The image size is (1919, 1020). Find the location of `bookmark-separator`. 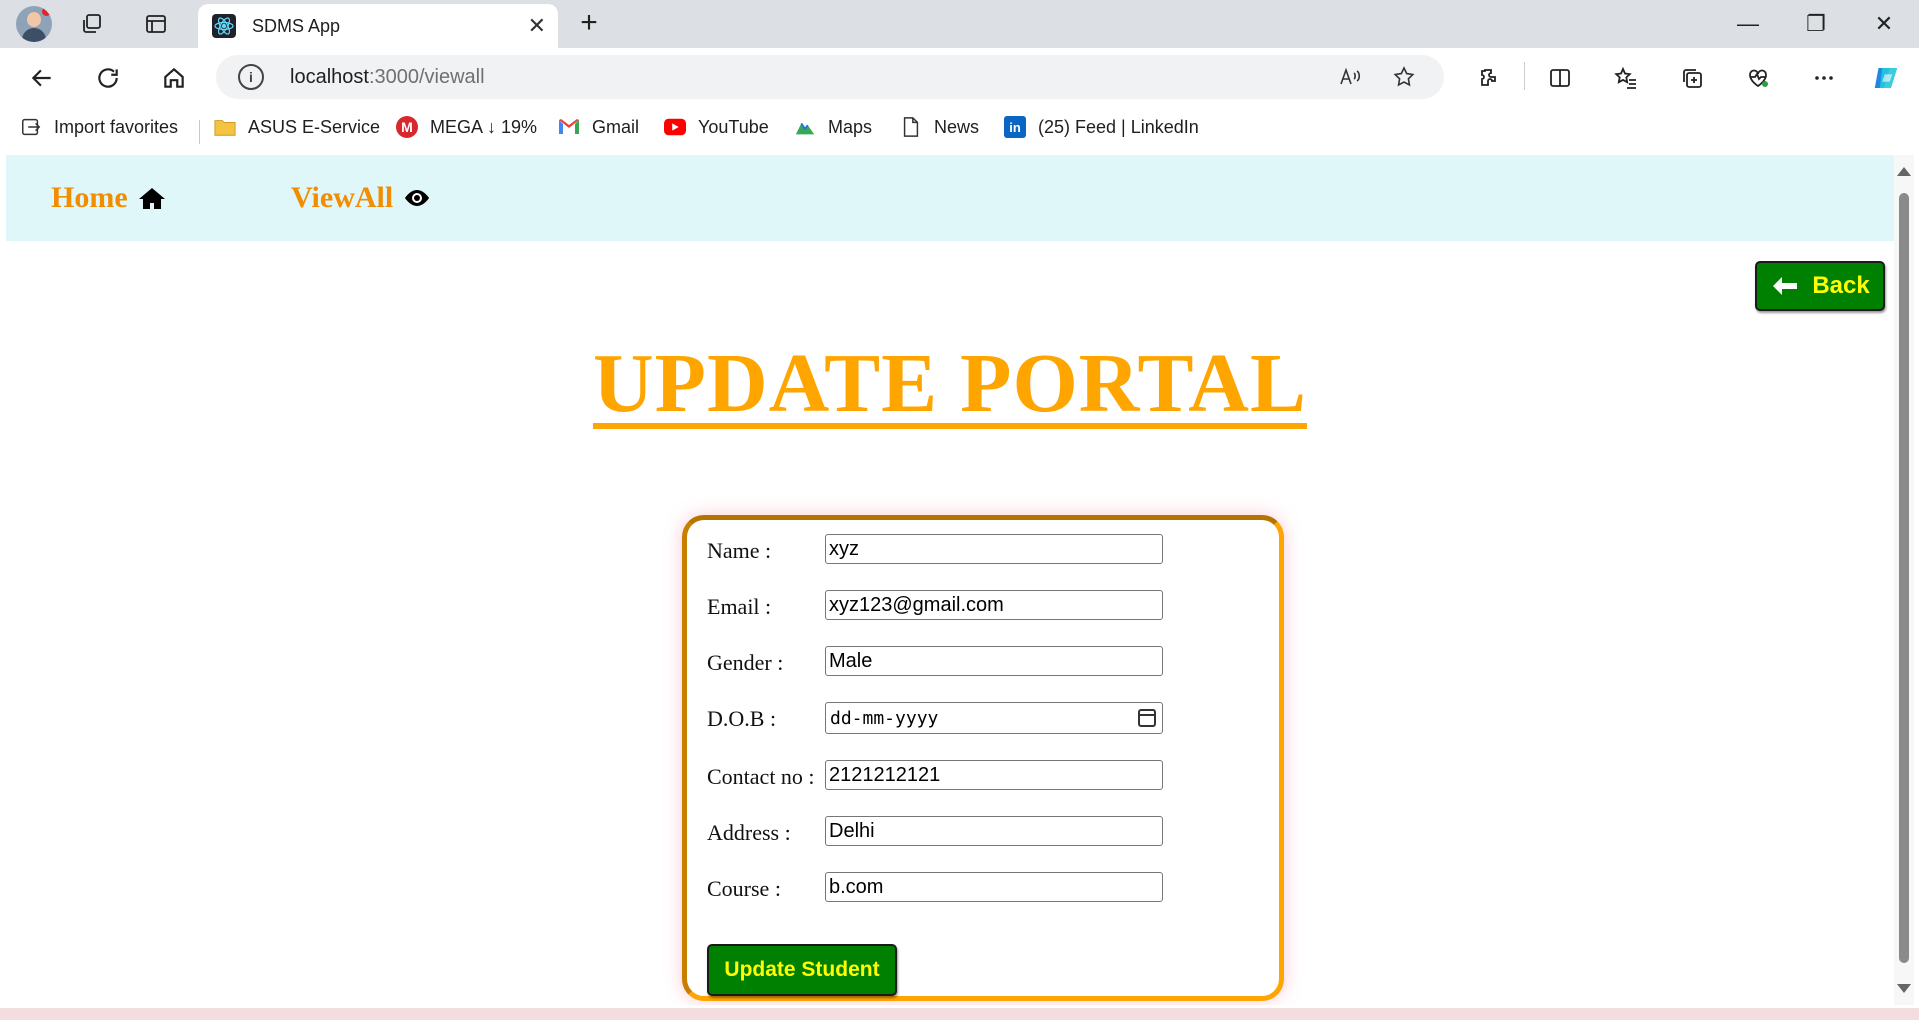

bookmark-separator is located at coordinates (199, 132).